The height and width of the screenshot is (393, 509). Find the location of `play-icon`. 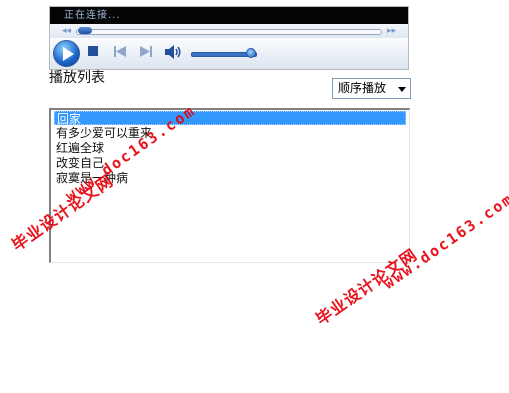

play-icon is located at coordinates (68, 54).